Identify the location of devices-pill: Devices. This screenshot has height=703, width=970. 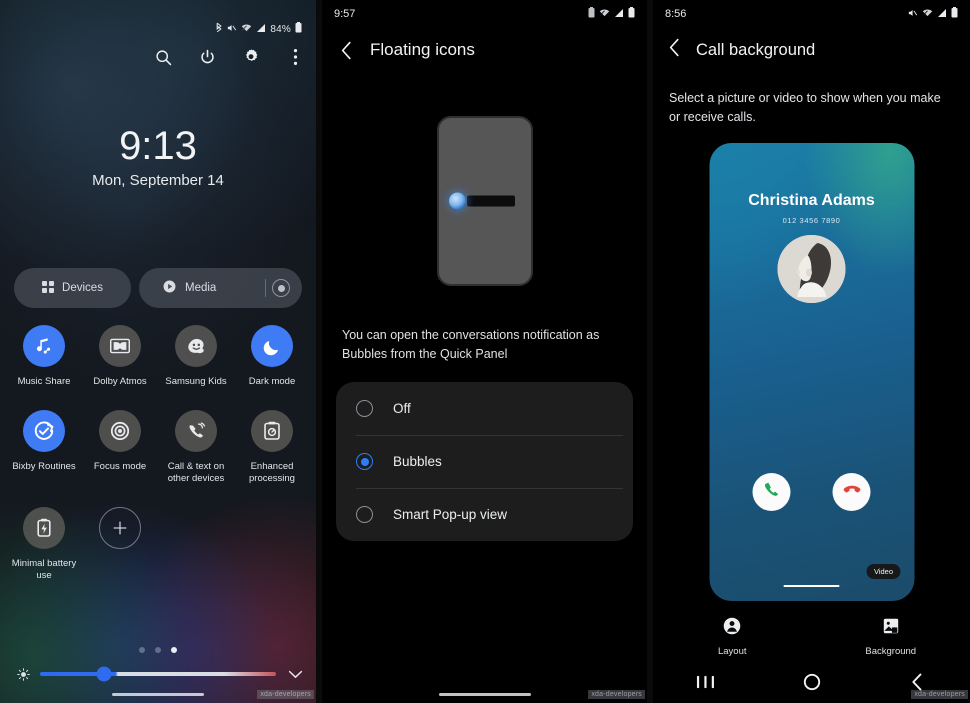
(72, 288).